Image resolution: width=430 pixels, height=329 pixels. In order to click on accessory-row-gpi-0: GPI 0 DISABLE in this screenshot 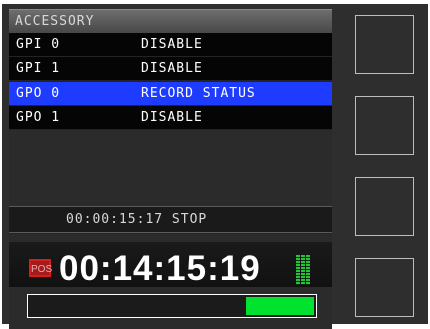, I will do `click(170, 44)`.